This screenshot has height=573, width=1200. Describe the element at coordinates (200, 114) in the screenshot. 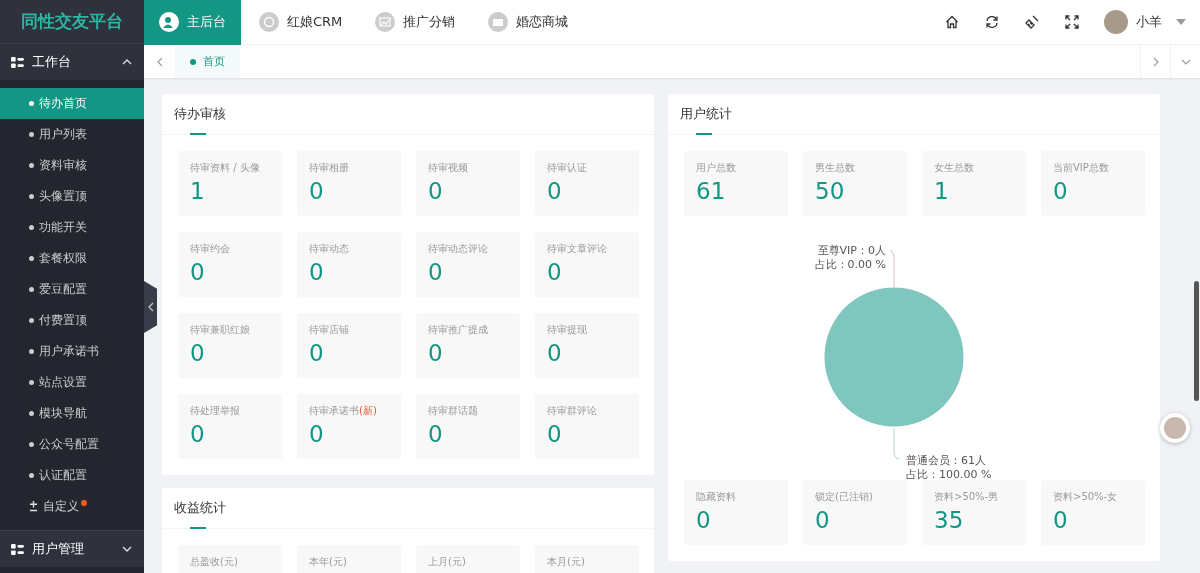

I see `card-title: 待办审核` at that location.